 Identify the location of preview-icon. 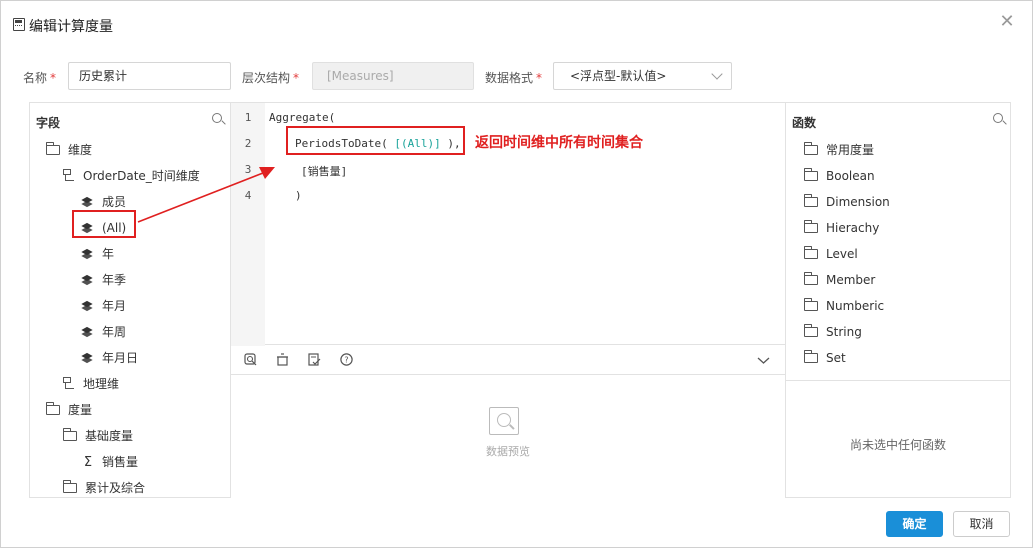
(504, 421).